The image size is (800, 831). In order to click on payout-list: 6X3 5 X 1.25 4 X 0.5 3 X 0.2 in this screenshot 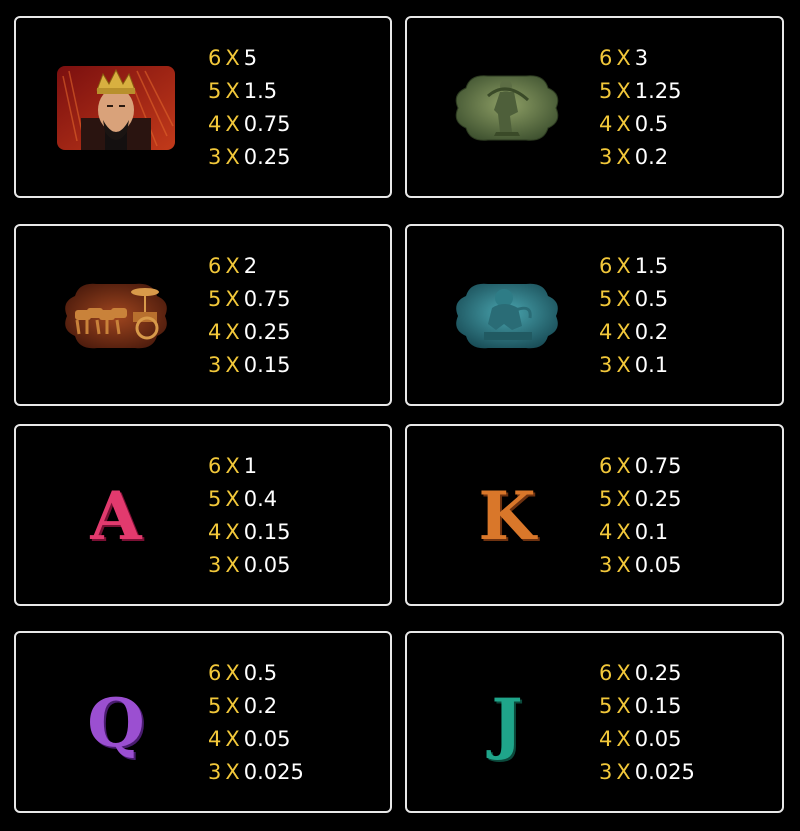, I will do `click(640, 108)`.